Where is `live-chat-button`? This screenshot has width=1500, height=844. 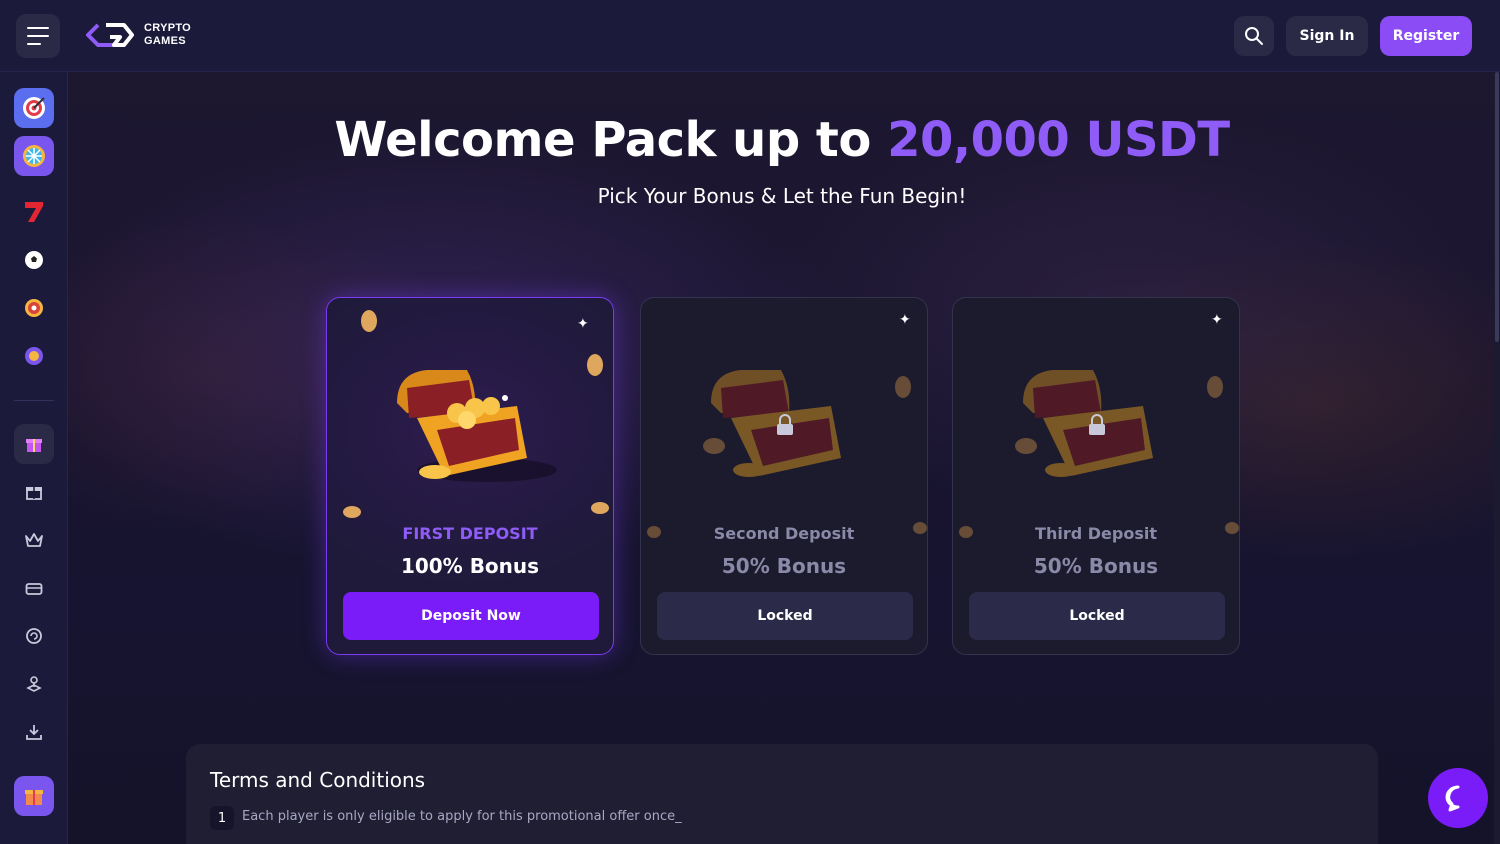
live-chat-button is located at coordinates (1458, 798).